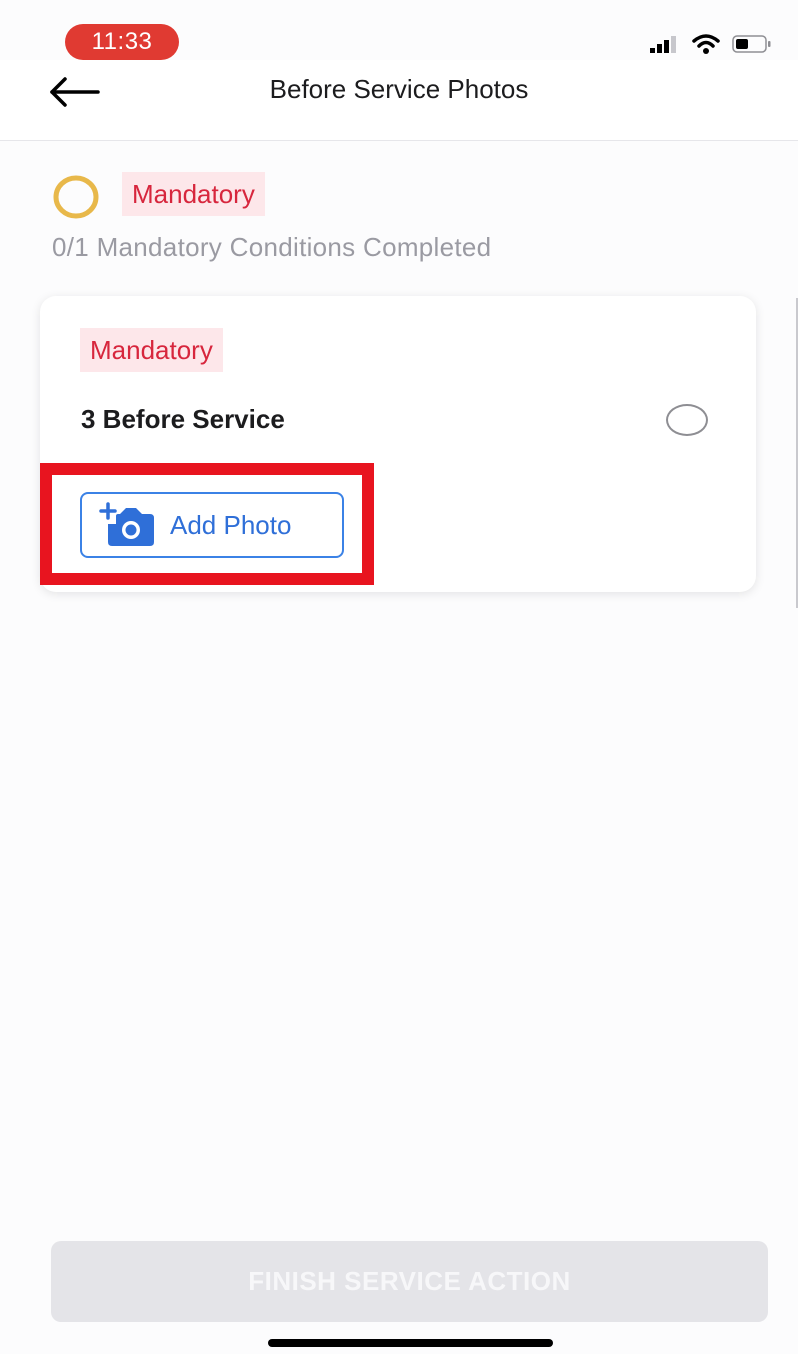 This screenshot has height=1354, width=798. I want to click on add-photo-label: Add Photo, so click(231, 524).